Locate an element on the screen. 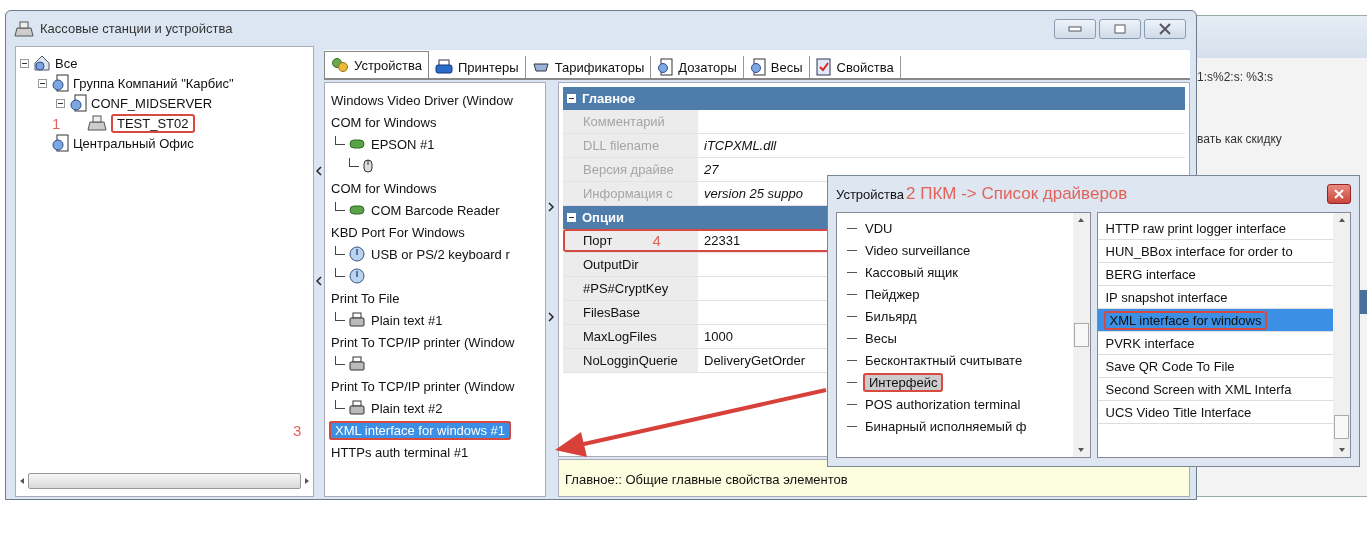  property-name: OutputDir is located at coordinates (611, 264).